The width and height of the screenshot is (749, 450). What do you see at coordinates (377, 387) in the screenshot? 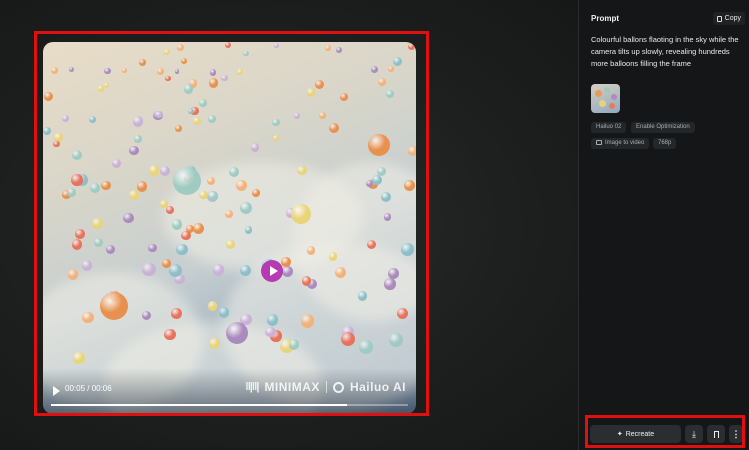
I see `watermark-hailuo: Hailuo AI` at bounding box center [377, 387].